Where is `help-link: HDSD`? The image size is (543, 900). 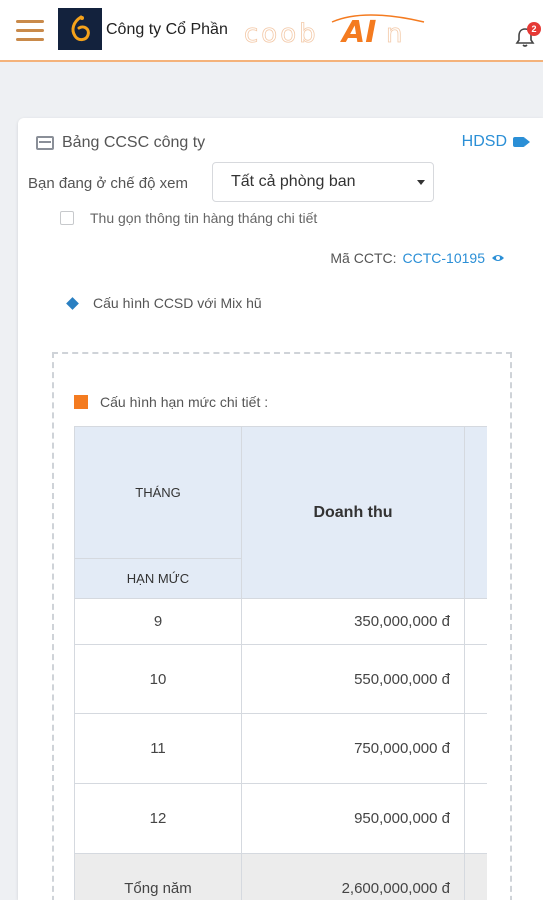
help-link: HDSD is located at coordinates (496, 142).